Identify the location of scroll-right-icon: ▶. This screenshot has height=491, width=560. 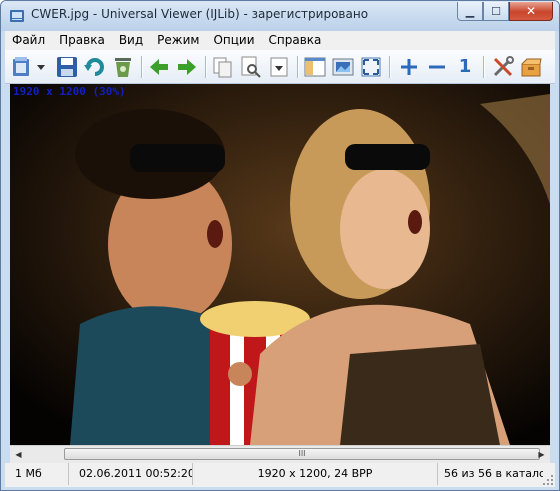
(541, 454).